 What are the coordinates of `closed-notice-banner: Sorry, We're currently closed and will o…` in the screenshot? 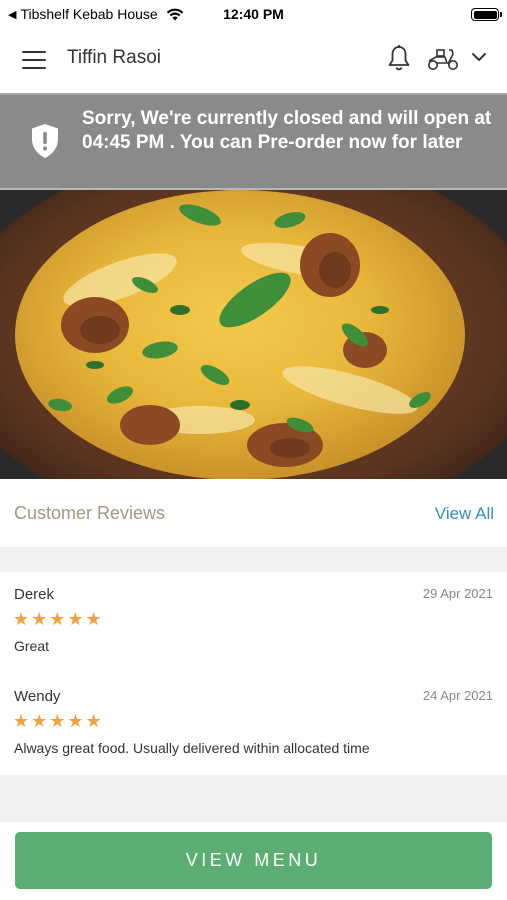 It's located at (253, 141).